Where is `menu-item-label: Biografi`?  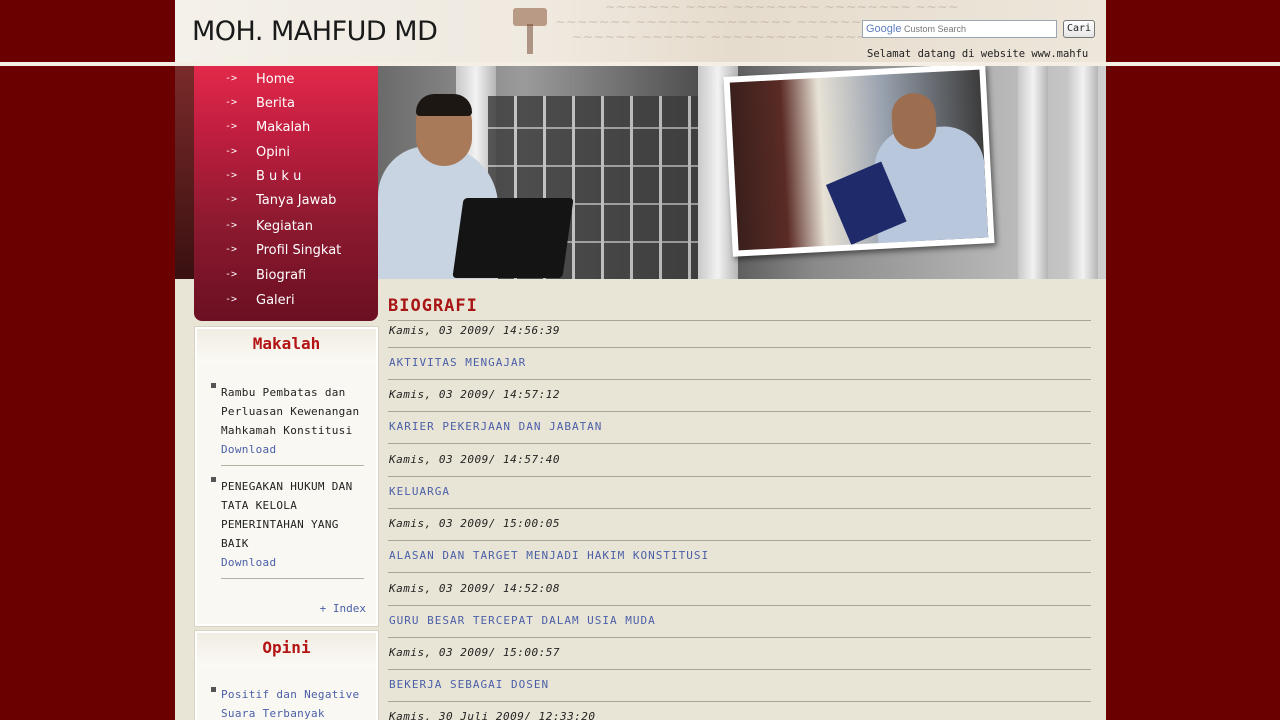
menu-item-label: Biografi is located at coordinates (281, 275).